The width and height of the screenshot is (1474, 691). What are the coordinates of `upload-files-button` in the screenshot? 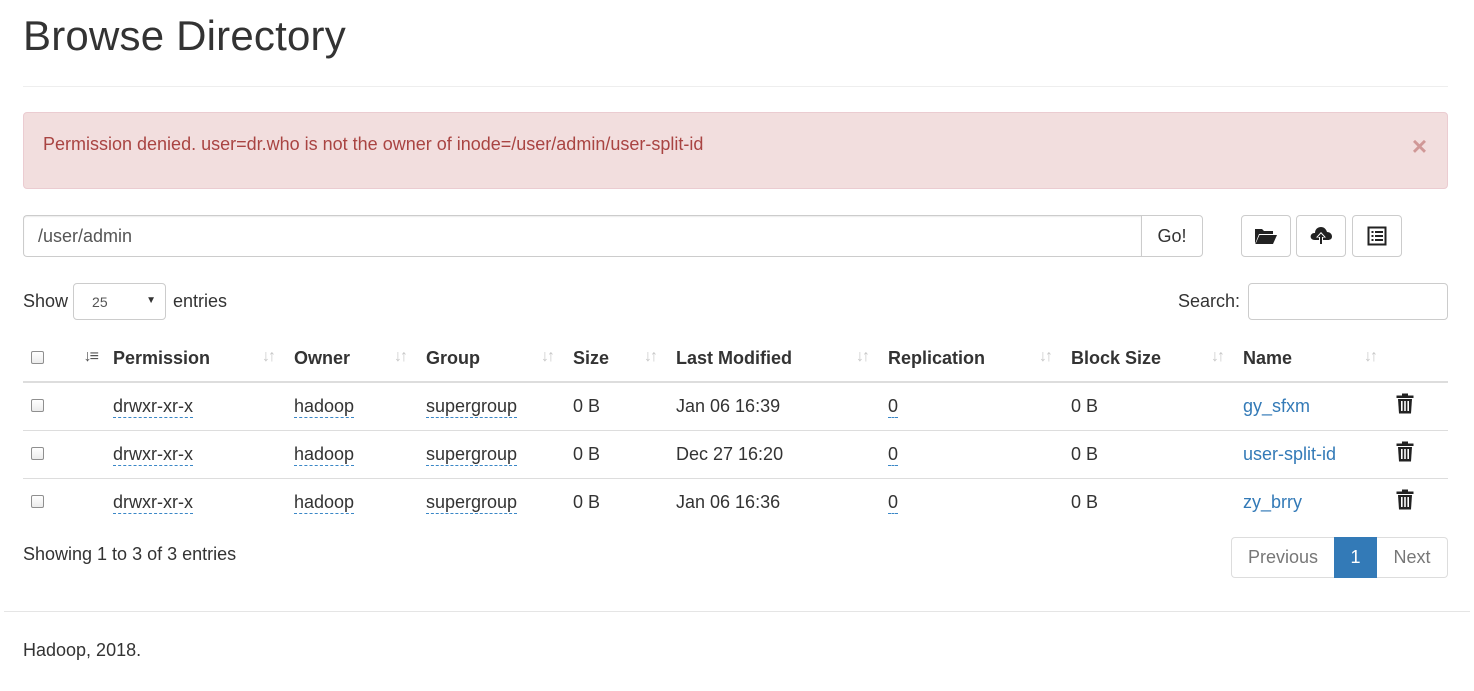 It's located at (1321, 236).